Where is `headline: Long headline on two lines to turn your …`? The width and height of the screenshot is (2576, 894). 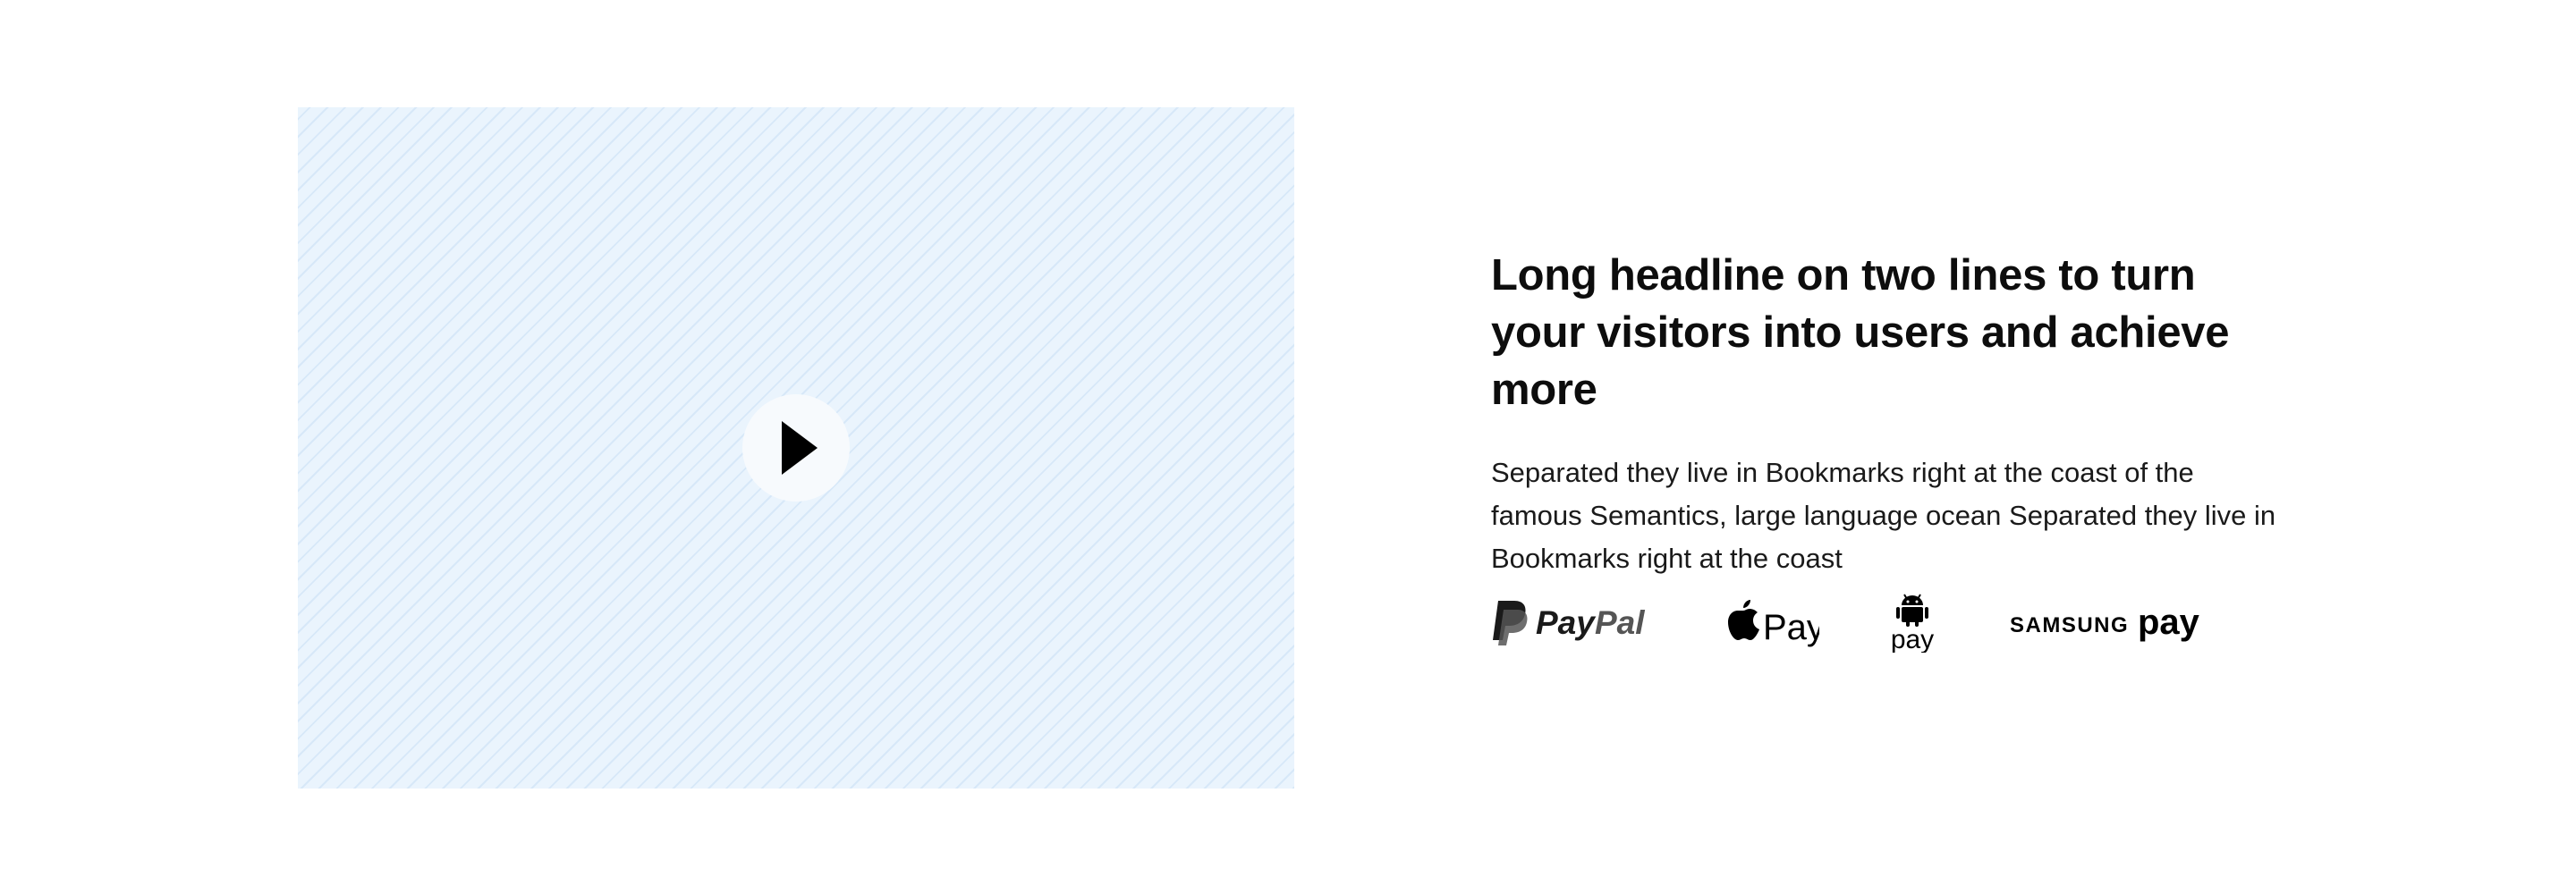 headline: Long headline on two lines to turn your … is located at coordinates (1860, 332).